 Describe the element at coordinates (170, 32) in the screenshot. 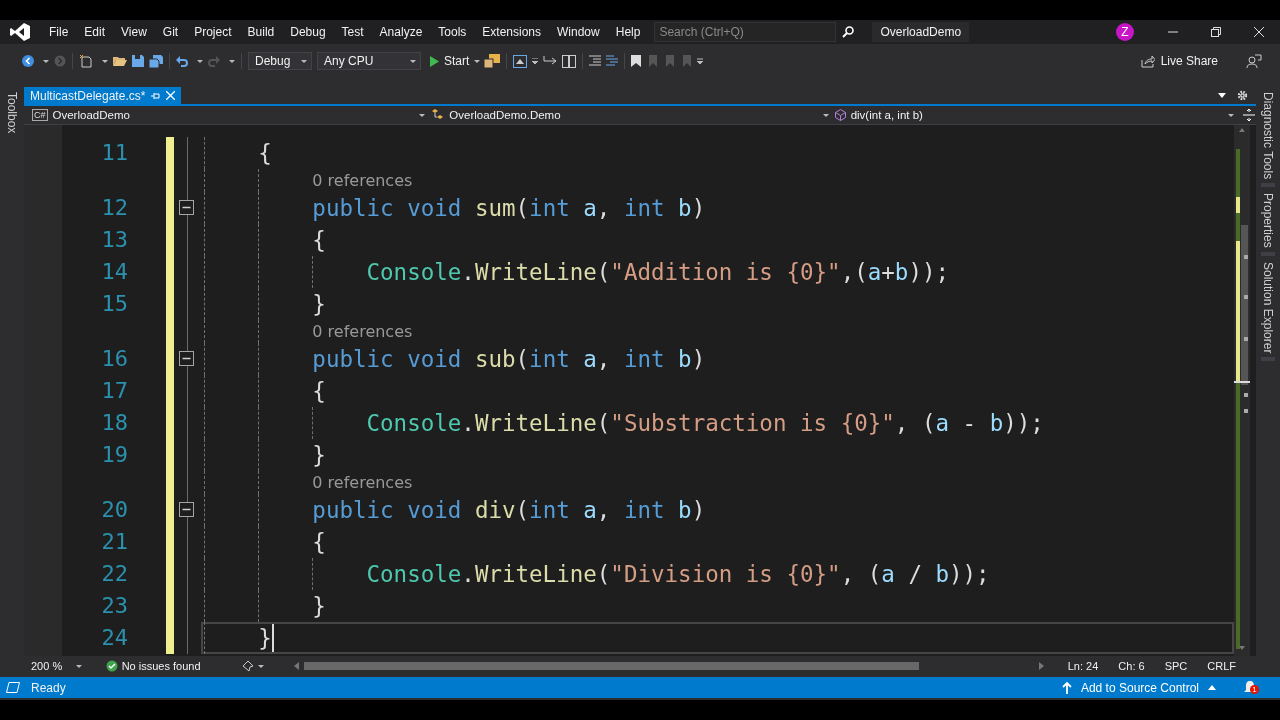

I see `menu-item: Git` at that location.